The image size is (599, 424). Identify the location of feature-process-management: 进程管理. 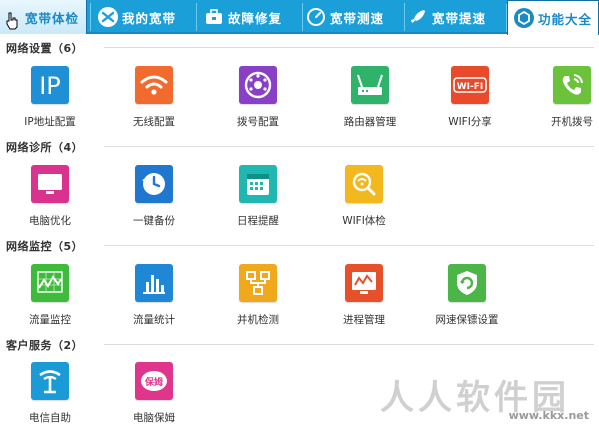
(364, 304).